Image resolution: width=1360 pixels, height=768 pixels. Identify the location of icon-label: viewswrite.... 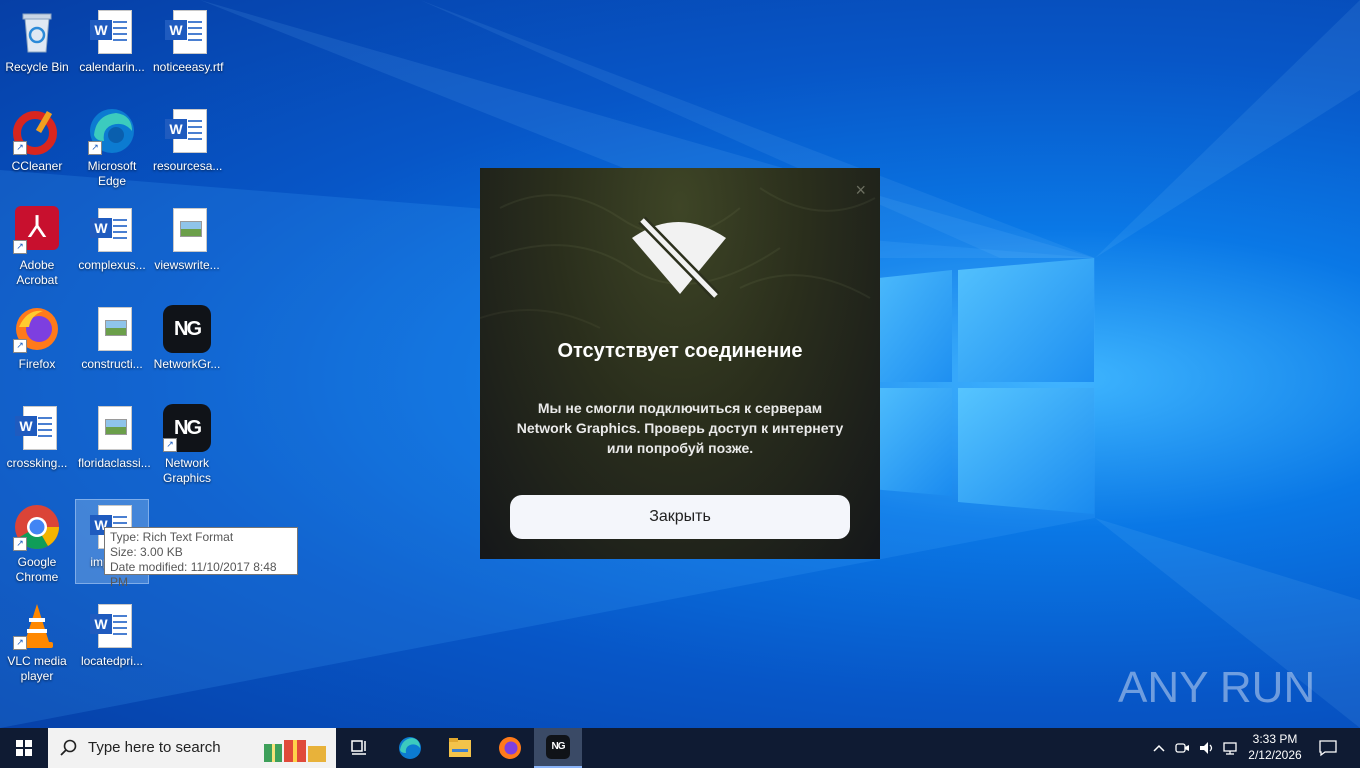
(187, 265).